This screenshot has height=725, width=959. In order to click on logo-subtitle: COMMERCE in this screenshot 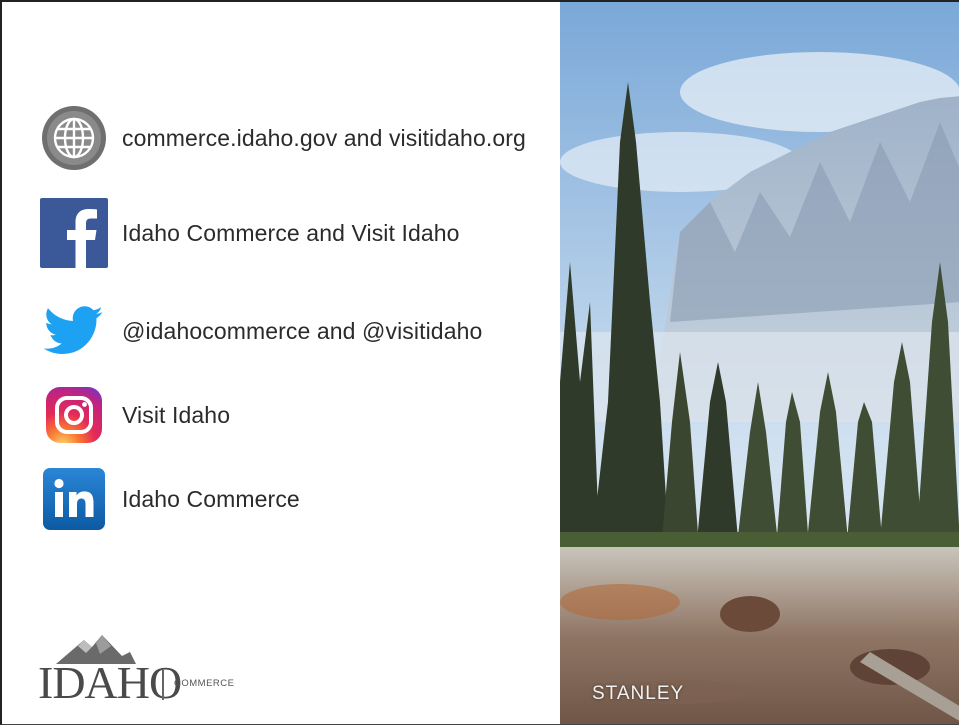, I will do `click(204, 683)`.